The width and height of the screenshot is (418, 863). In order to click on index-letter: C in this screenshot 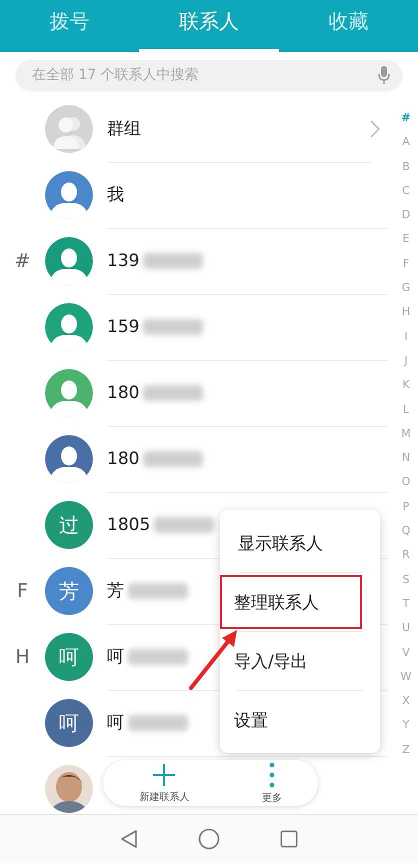, I will do `click(406, 191)`.